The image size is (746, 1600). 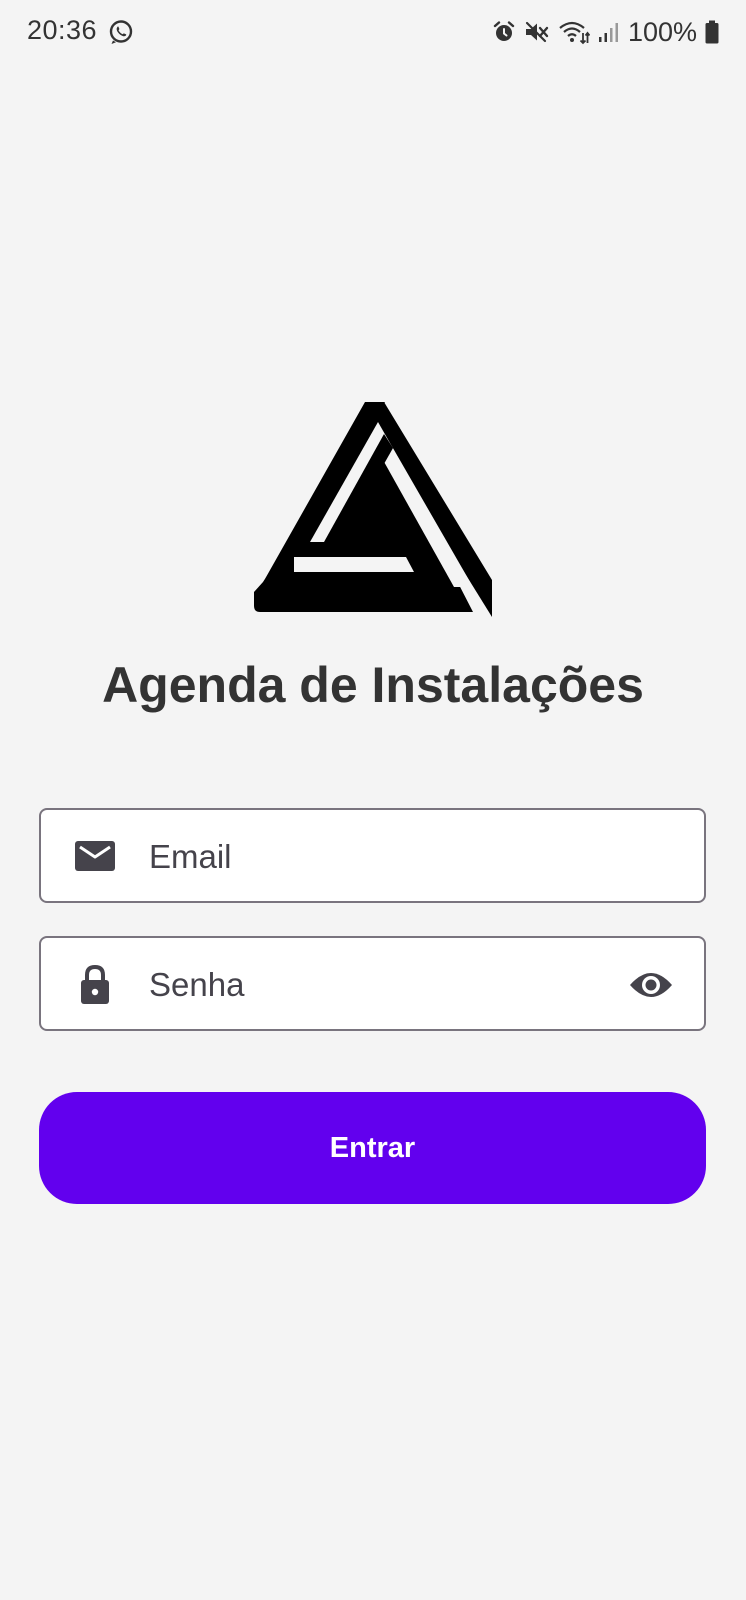 I want to click on lock-icon, so click(x=95, y=984).